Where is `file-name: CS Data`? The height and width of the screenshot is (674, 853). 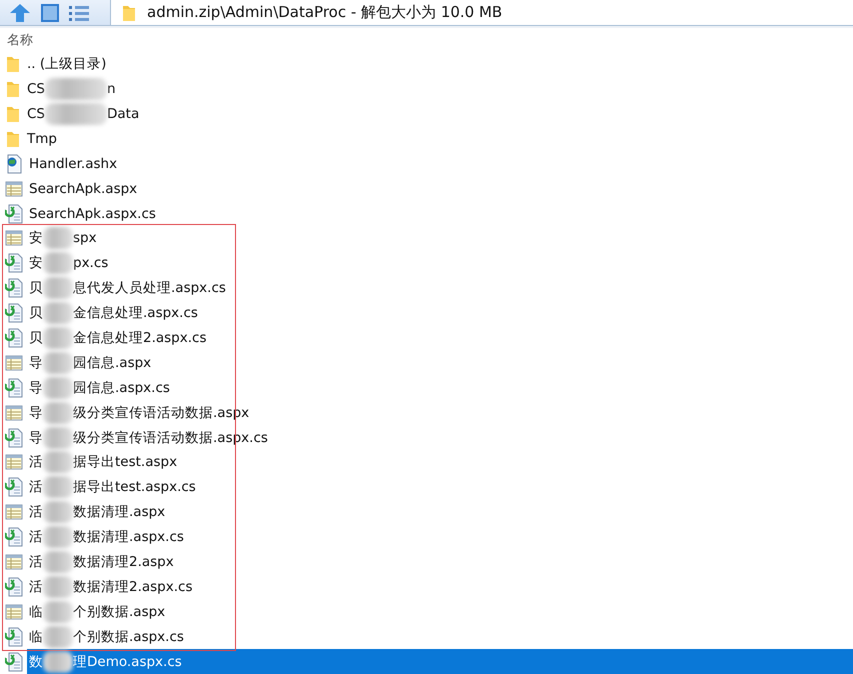 file-name: CS Data is located at coordinates (439, 114).